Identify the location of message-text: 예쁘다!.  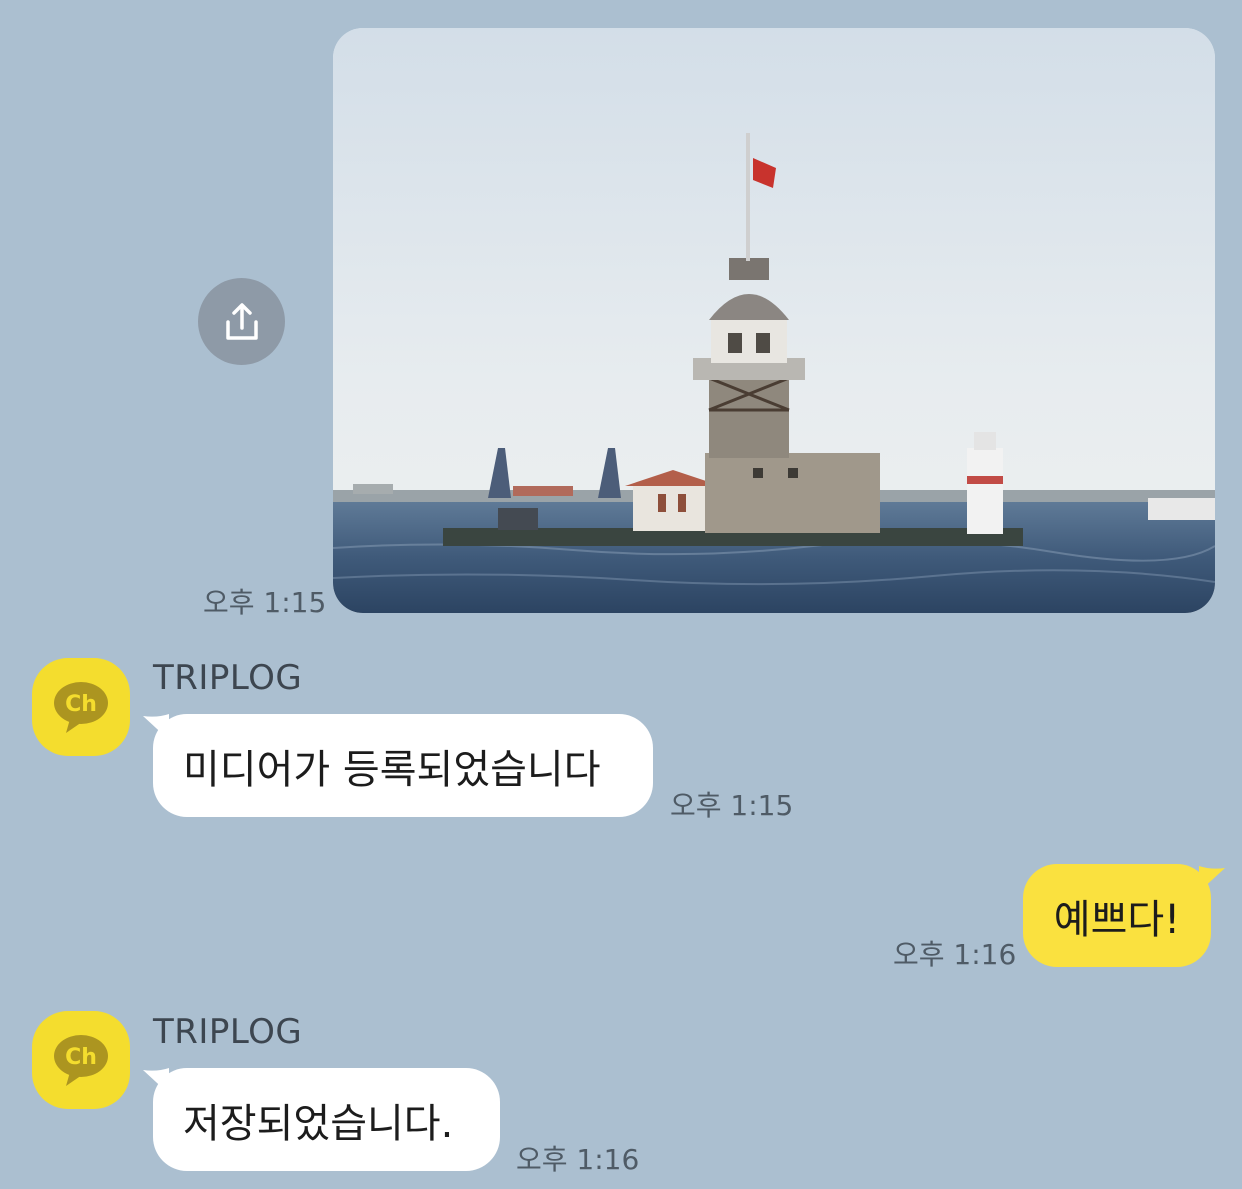
(1117, 919).